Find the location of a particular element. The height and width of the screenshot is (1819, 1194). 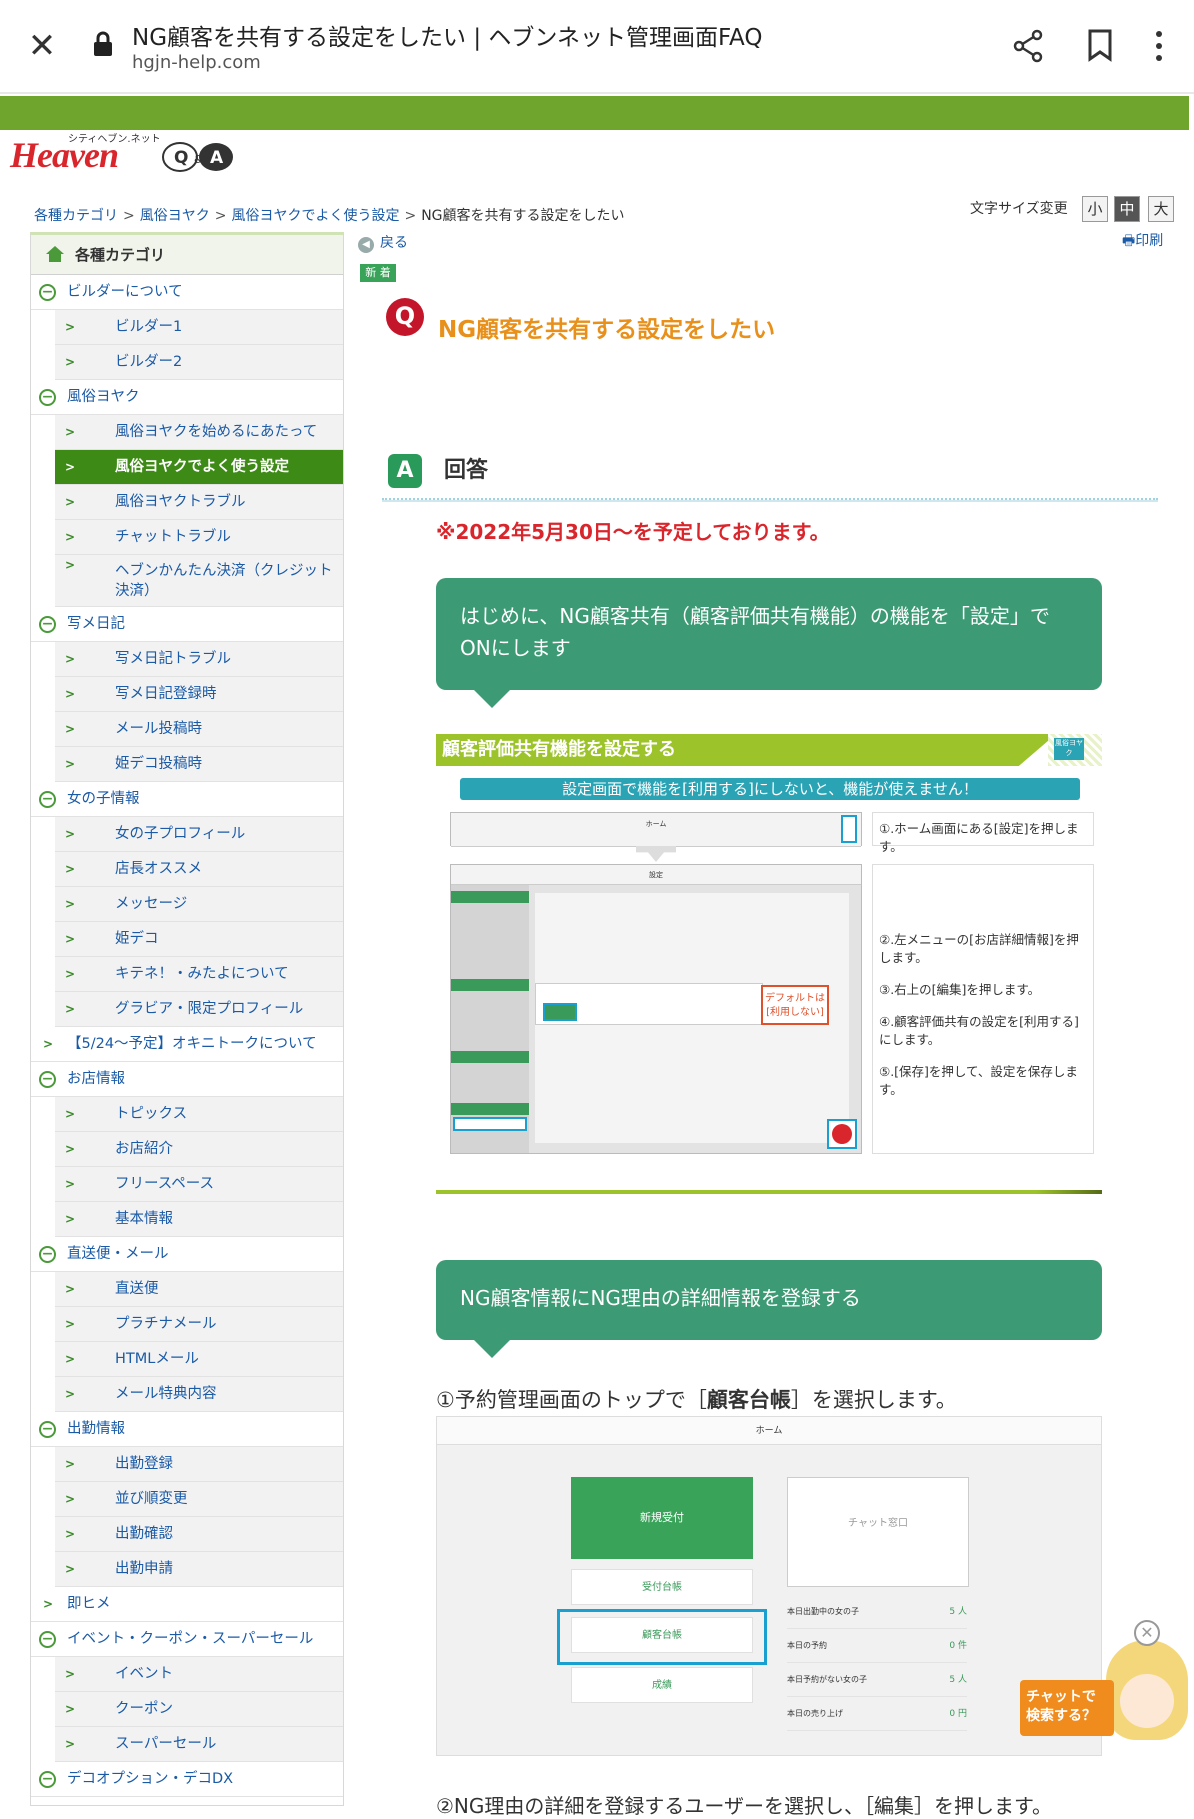

svg-text: Q is located at coordinates (181, 158).